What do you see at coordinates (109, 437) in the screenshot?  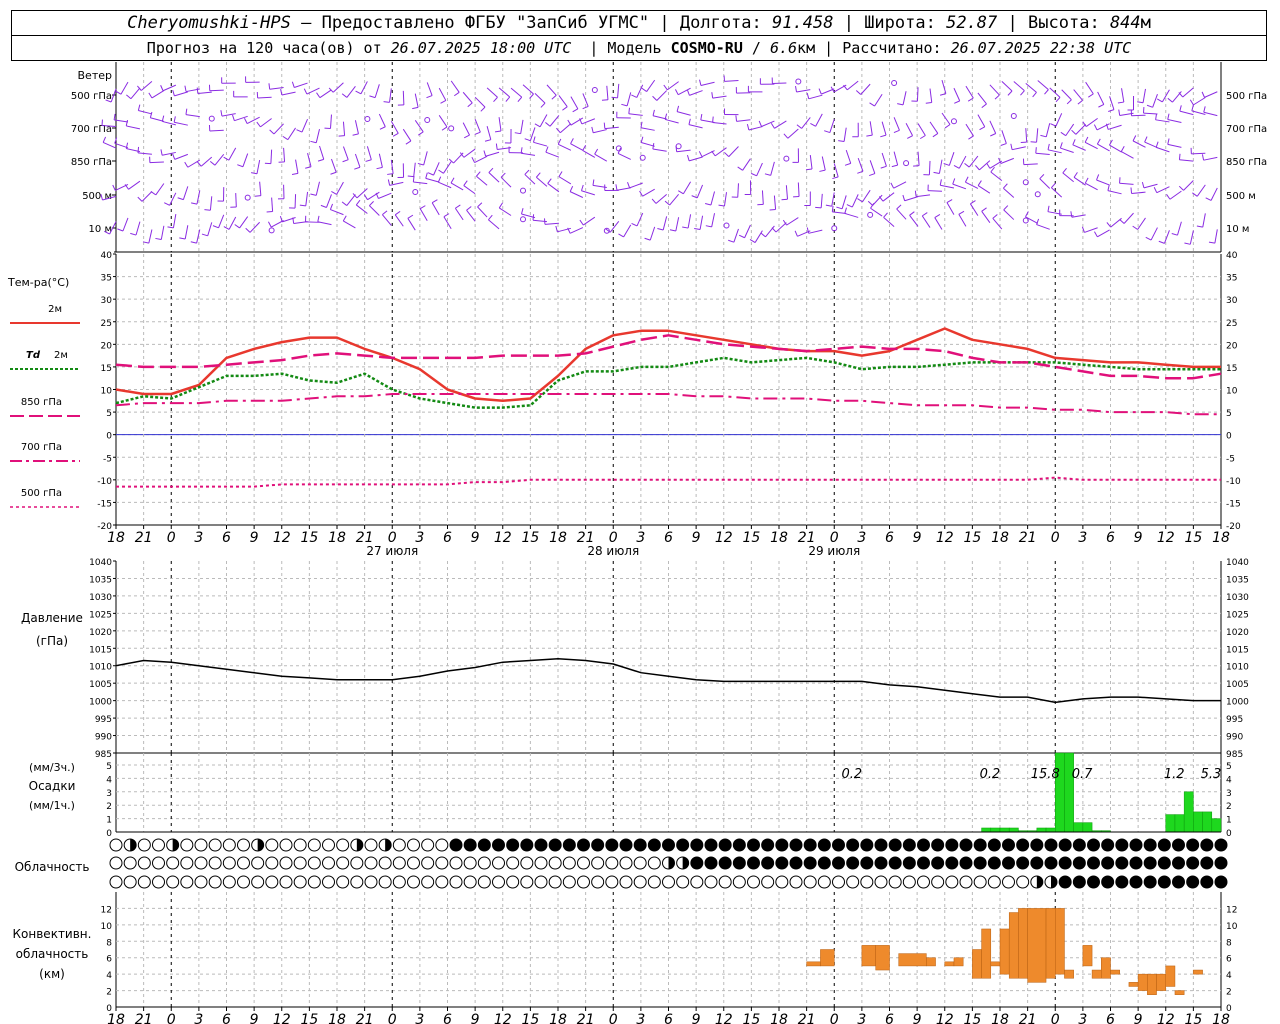 I see `temp-ytick-label: 0` at bounding box center [109, 437].